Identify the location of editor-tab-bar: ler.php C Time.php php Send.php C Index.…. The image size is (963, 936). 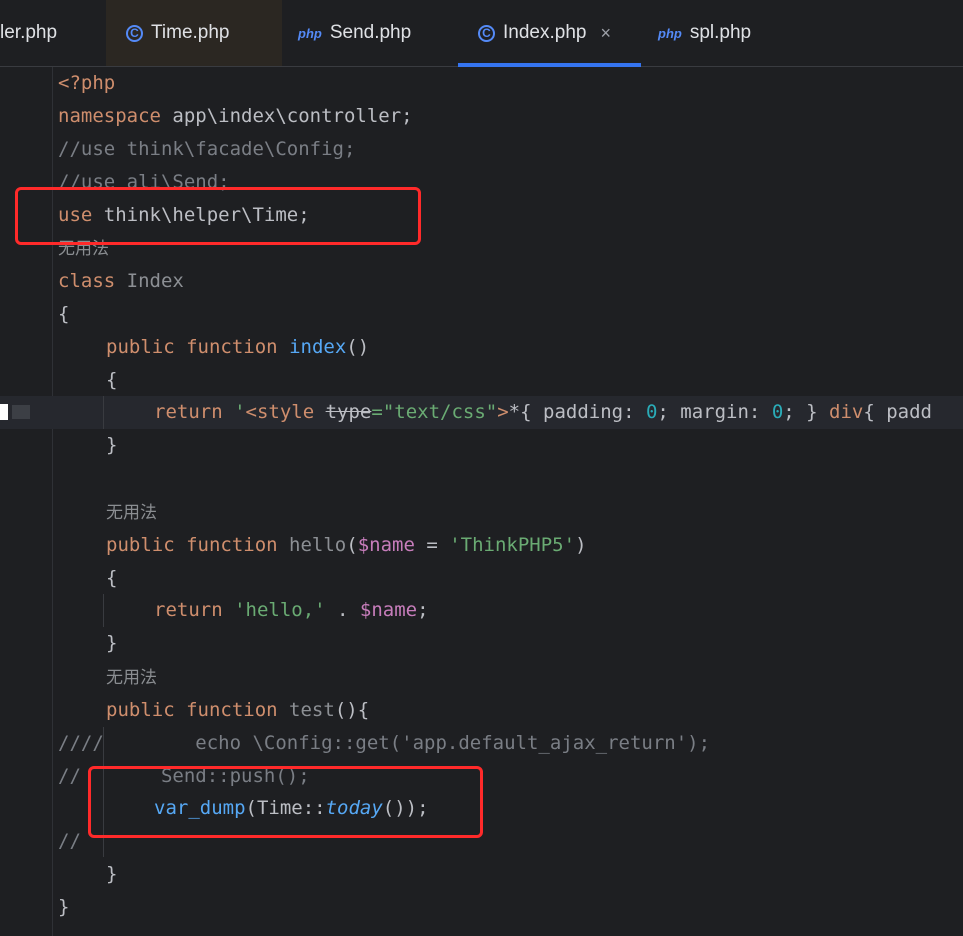
(481, 33).